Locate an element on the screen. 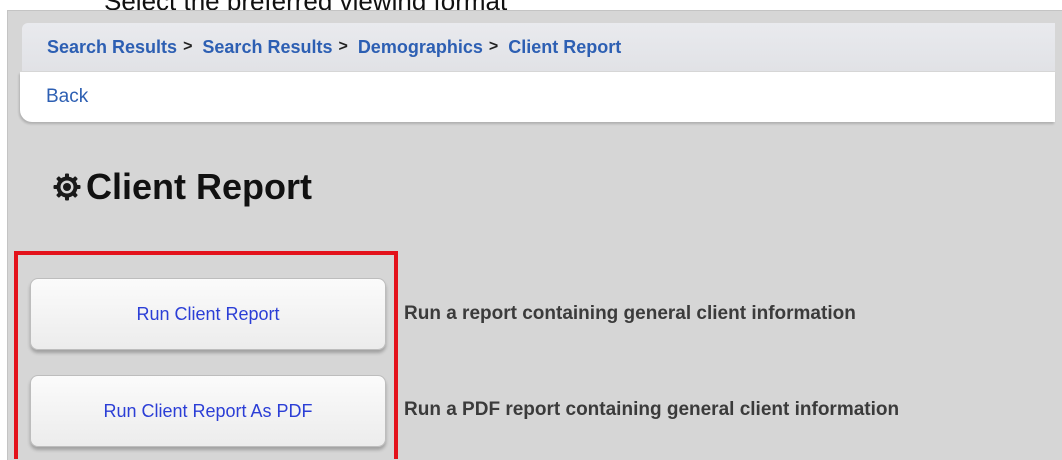 This screenshot has width=1062, height=460. breadcrumb-item-client-report: Client Report is located at coordinates (564, 47).